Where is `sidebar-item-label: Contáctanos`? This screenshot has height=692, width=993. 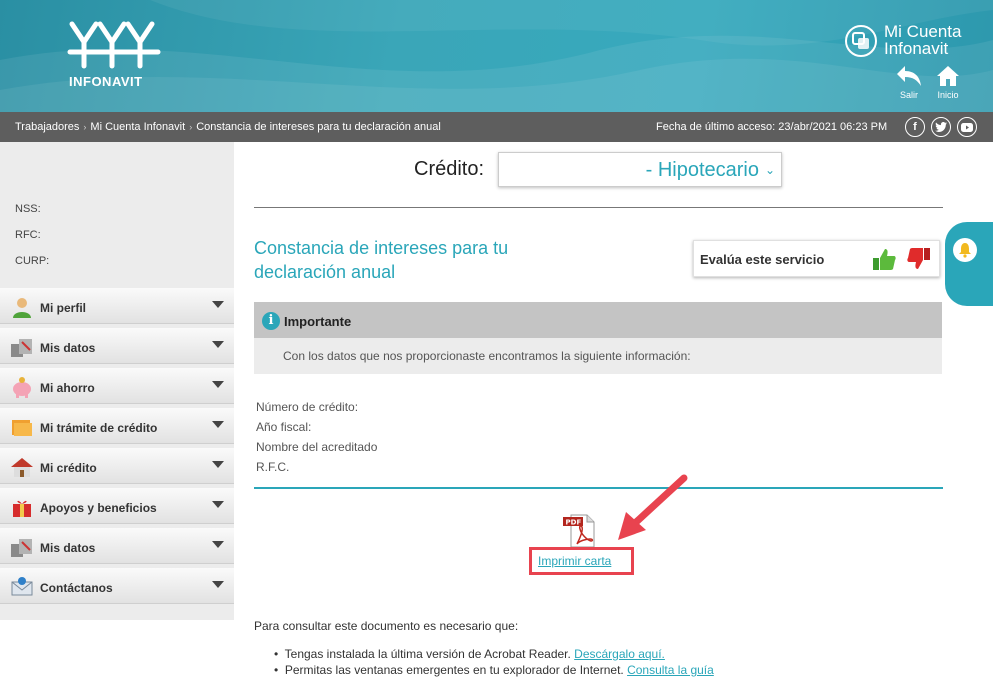
sidebar-item-label: Contáctanos is located at coordinates (76, 588).